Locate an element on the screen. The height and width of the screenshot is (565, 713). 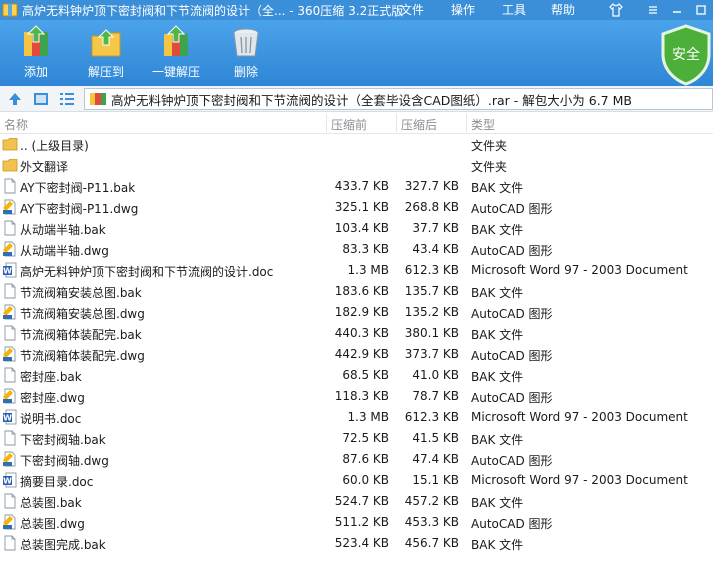
up-arrow-icon is located at coordinates (15, 99).